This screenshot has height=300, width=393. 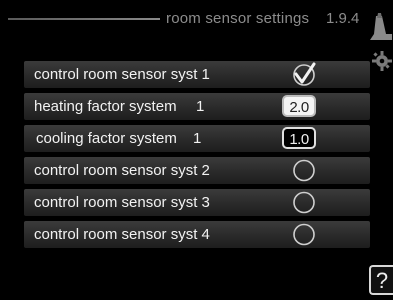 I want to click on control-room-sensor-syst-1-radio, so click(x=304, y=74).